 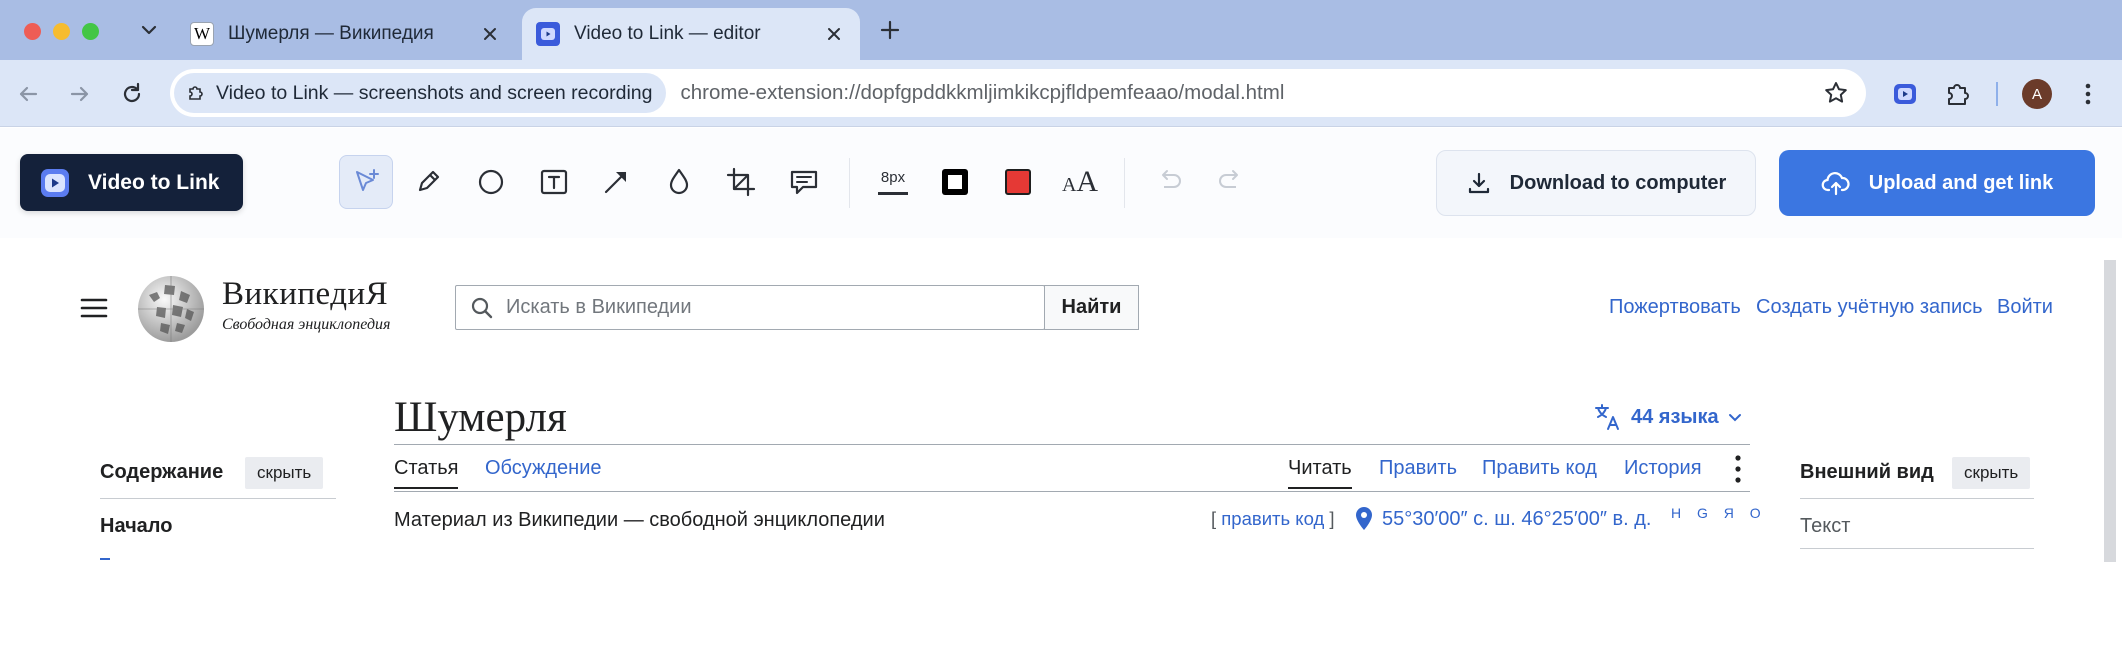 What do you see at coordinates (306, 324) in the screenshot?
I see `wikipedia-tagline: Свободная энциклопедия` at bounding box center [306, 324].